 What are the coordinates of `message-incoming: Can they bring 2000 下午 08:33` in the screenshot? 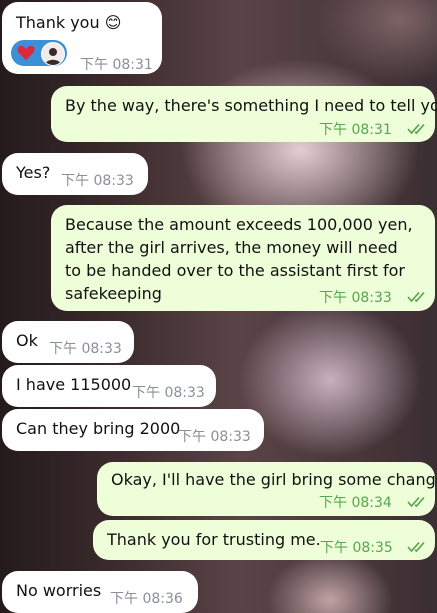 It's located at (133, 430).